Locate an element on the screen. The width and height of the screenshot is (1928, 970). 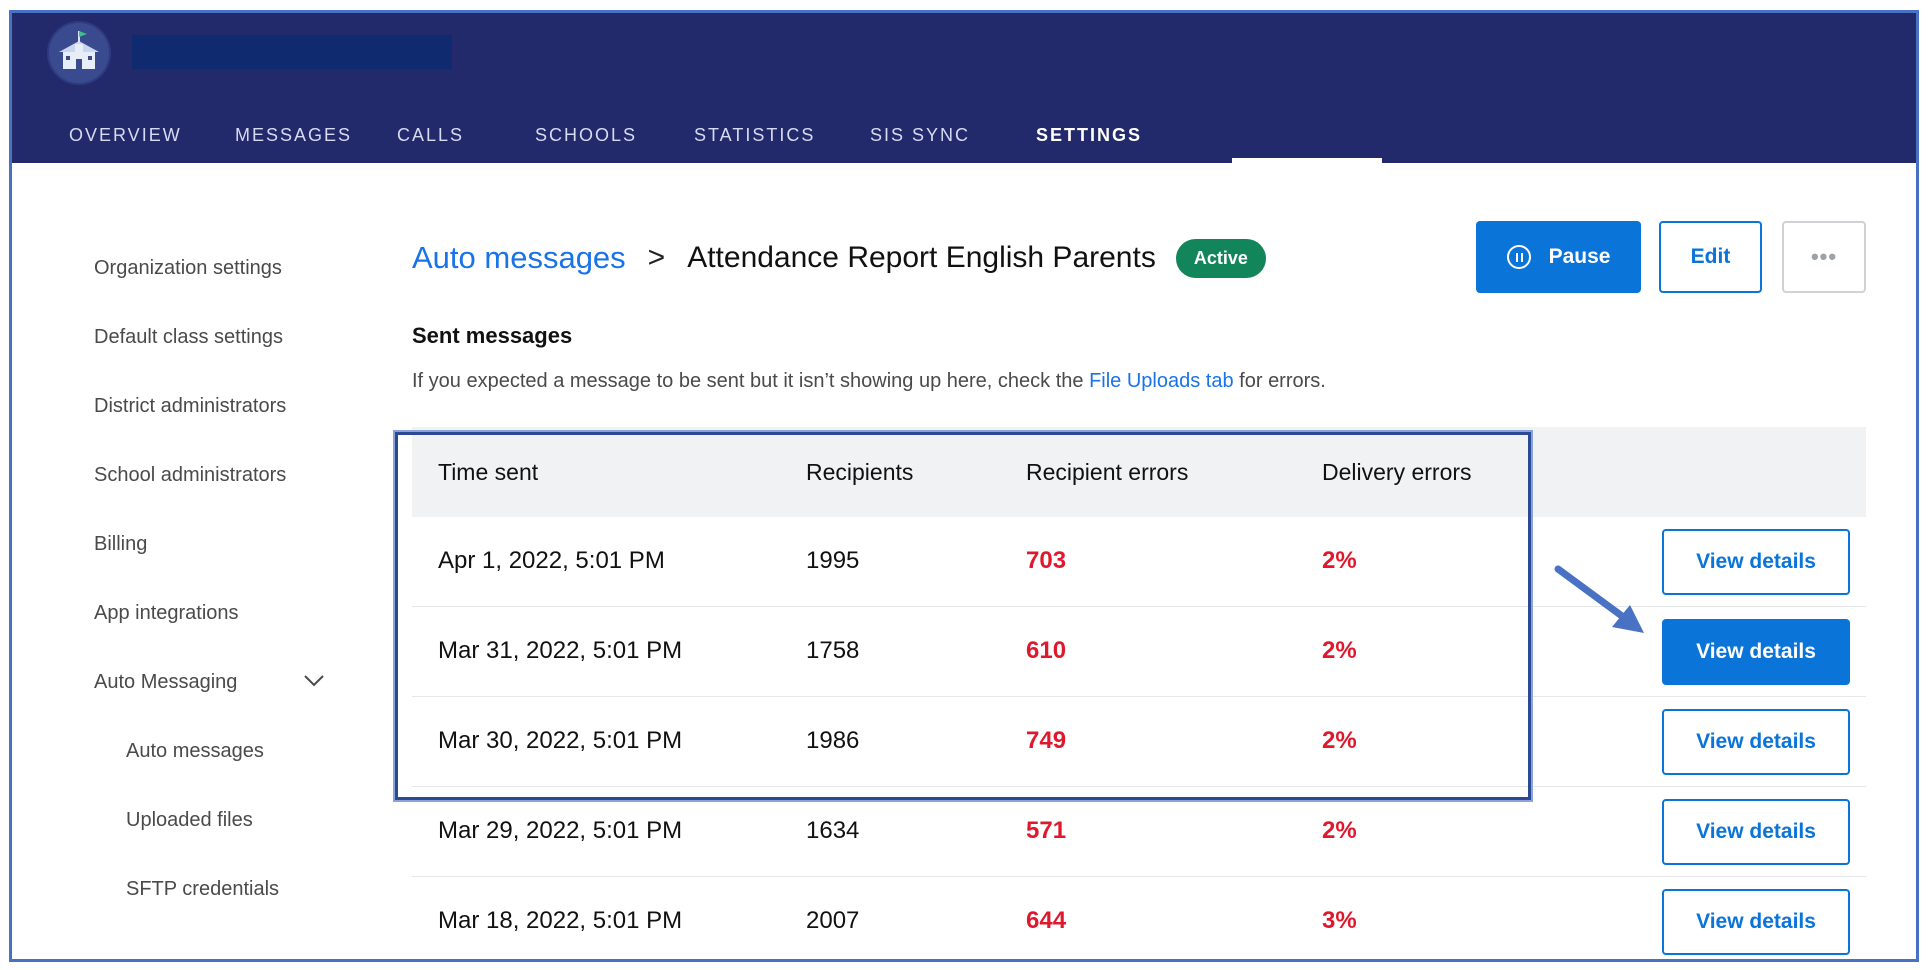
sidebar-item-uploaded-files: Uploaded files is located at coordinates (189, 820).